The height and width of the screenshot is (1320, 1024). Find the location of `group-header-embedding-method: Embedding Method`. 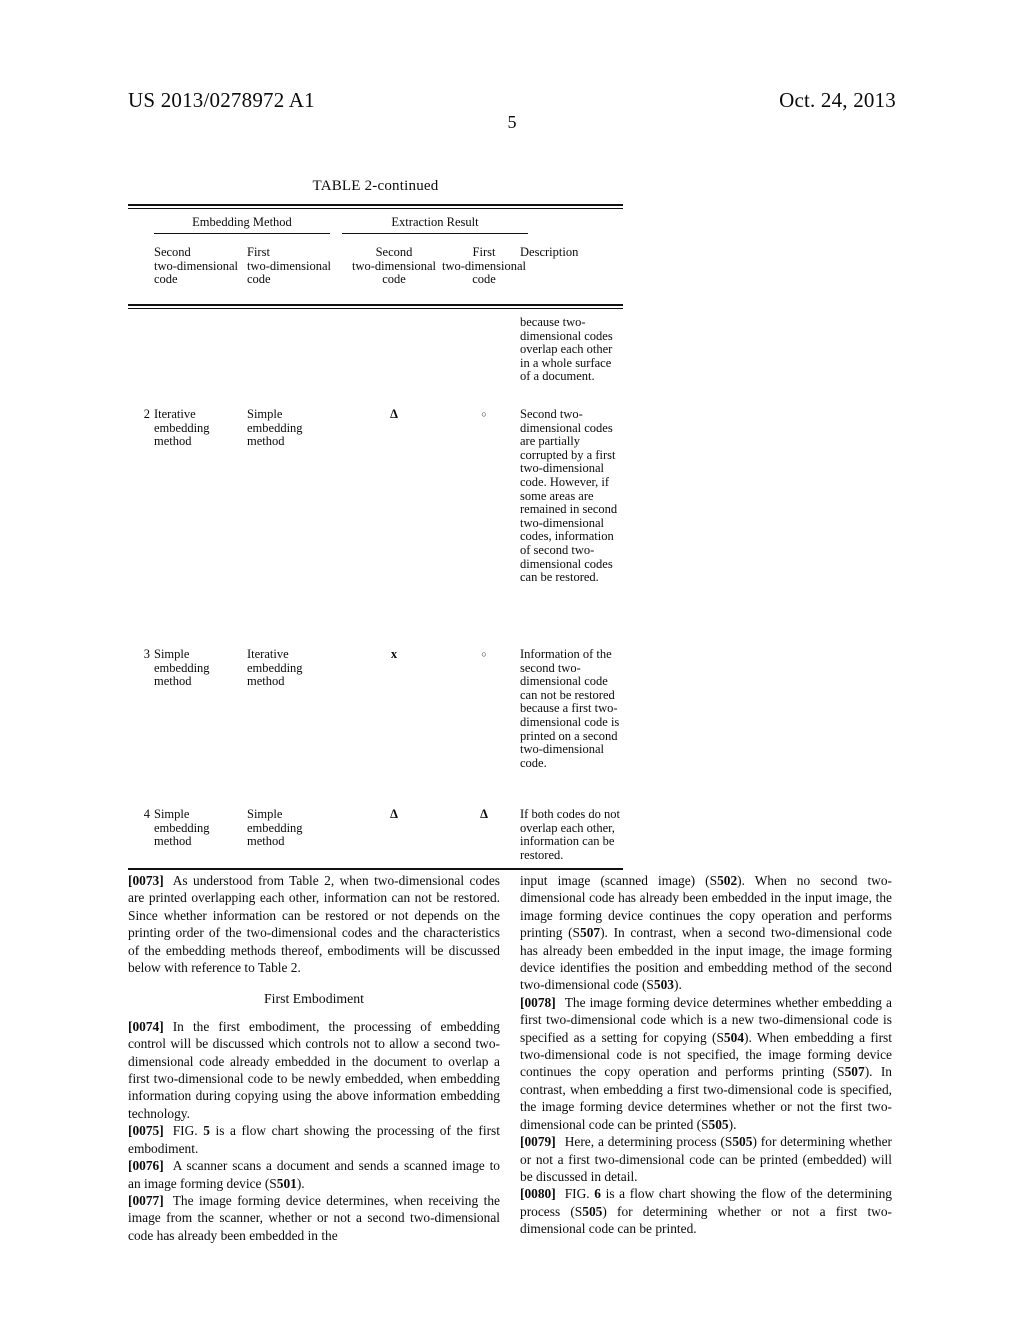

group-header-embedding-method: Embedding Method is located at coordinates (242, 224).